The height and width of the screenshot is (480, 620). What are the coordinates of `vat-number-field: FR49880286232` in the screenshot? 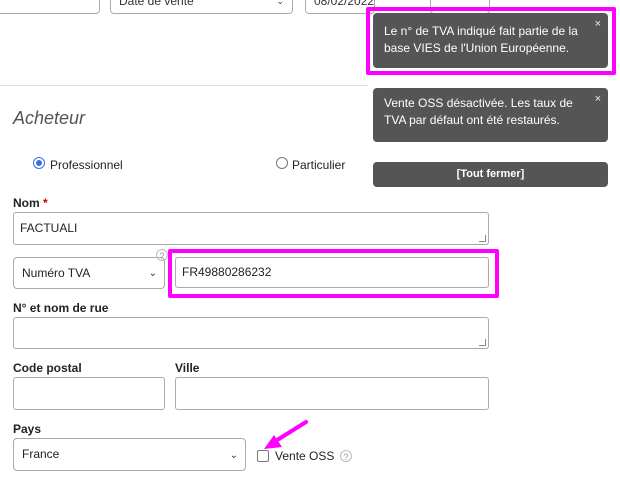 It's located at (332, 272).